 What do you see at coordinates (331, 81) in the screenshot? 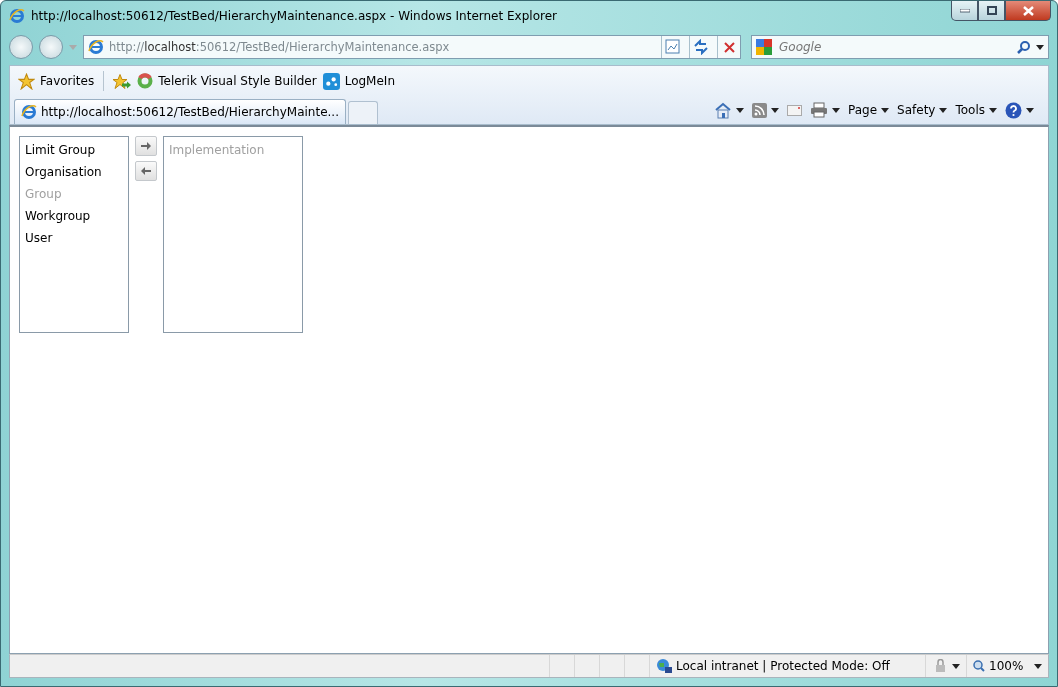
I see `dots-logo-icon` at bounding box center [331, 81].